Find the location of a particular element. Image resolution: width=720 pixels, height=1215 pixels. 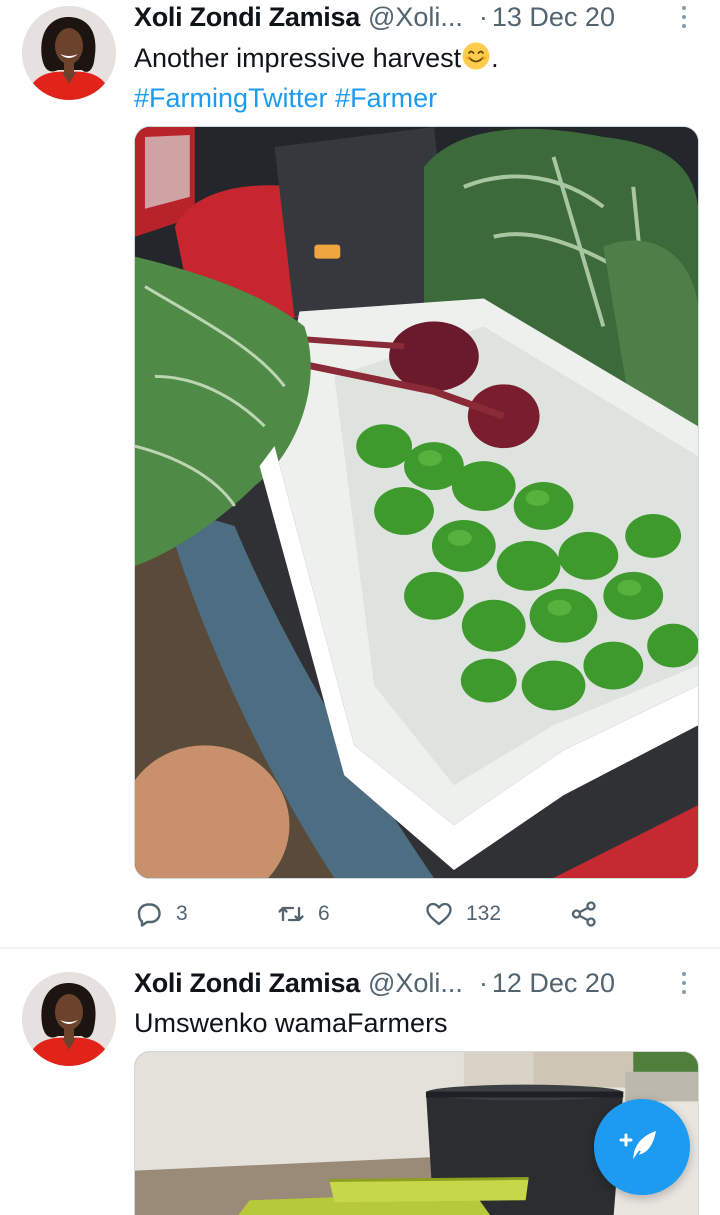

tweet-divider is located at coordinates (360, 948).